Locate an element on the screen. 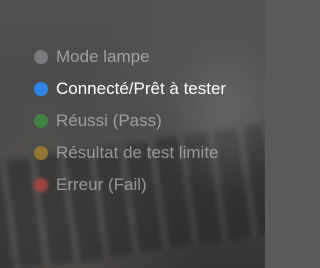 This screenshot has width=320, height=268. legend-label: Mode lampe is located at coordinates (103, 56).